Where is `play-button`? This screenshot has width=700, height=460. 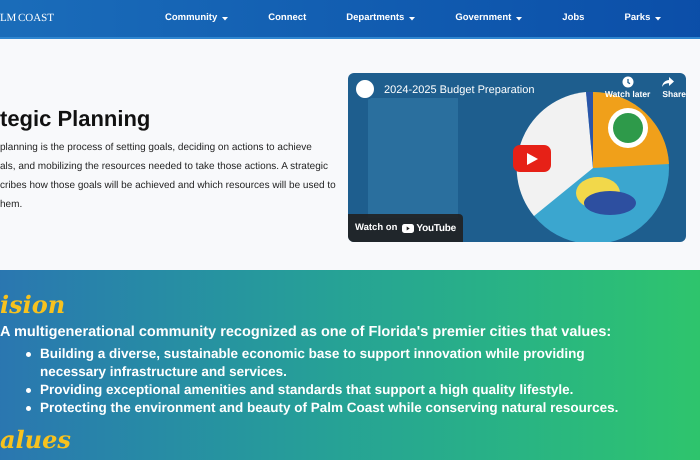
play-button is located at coordinates (532, 158).